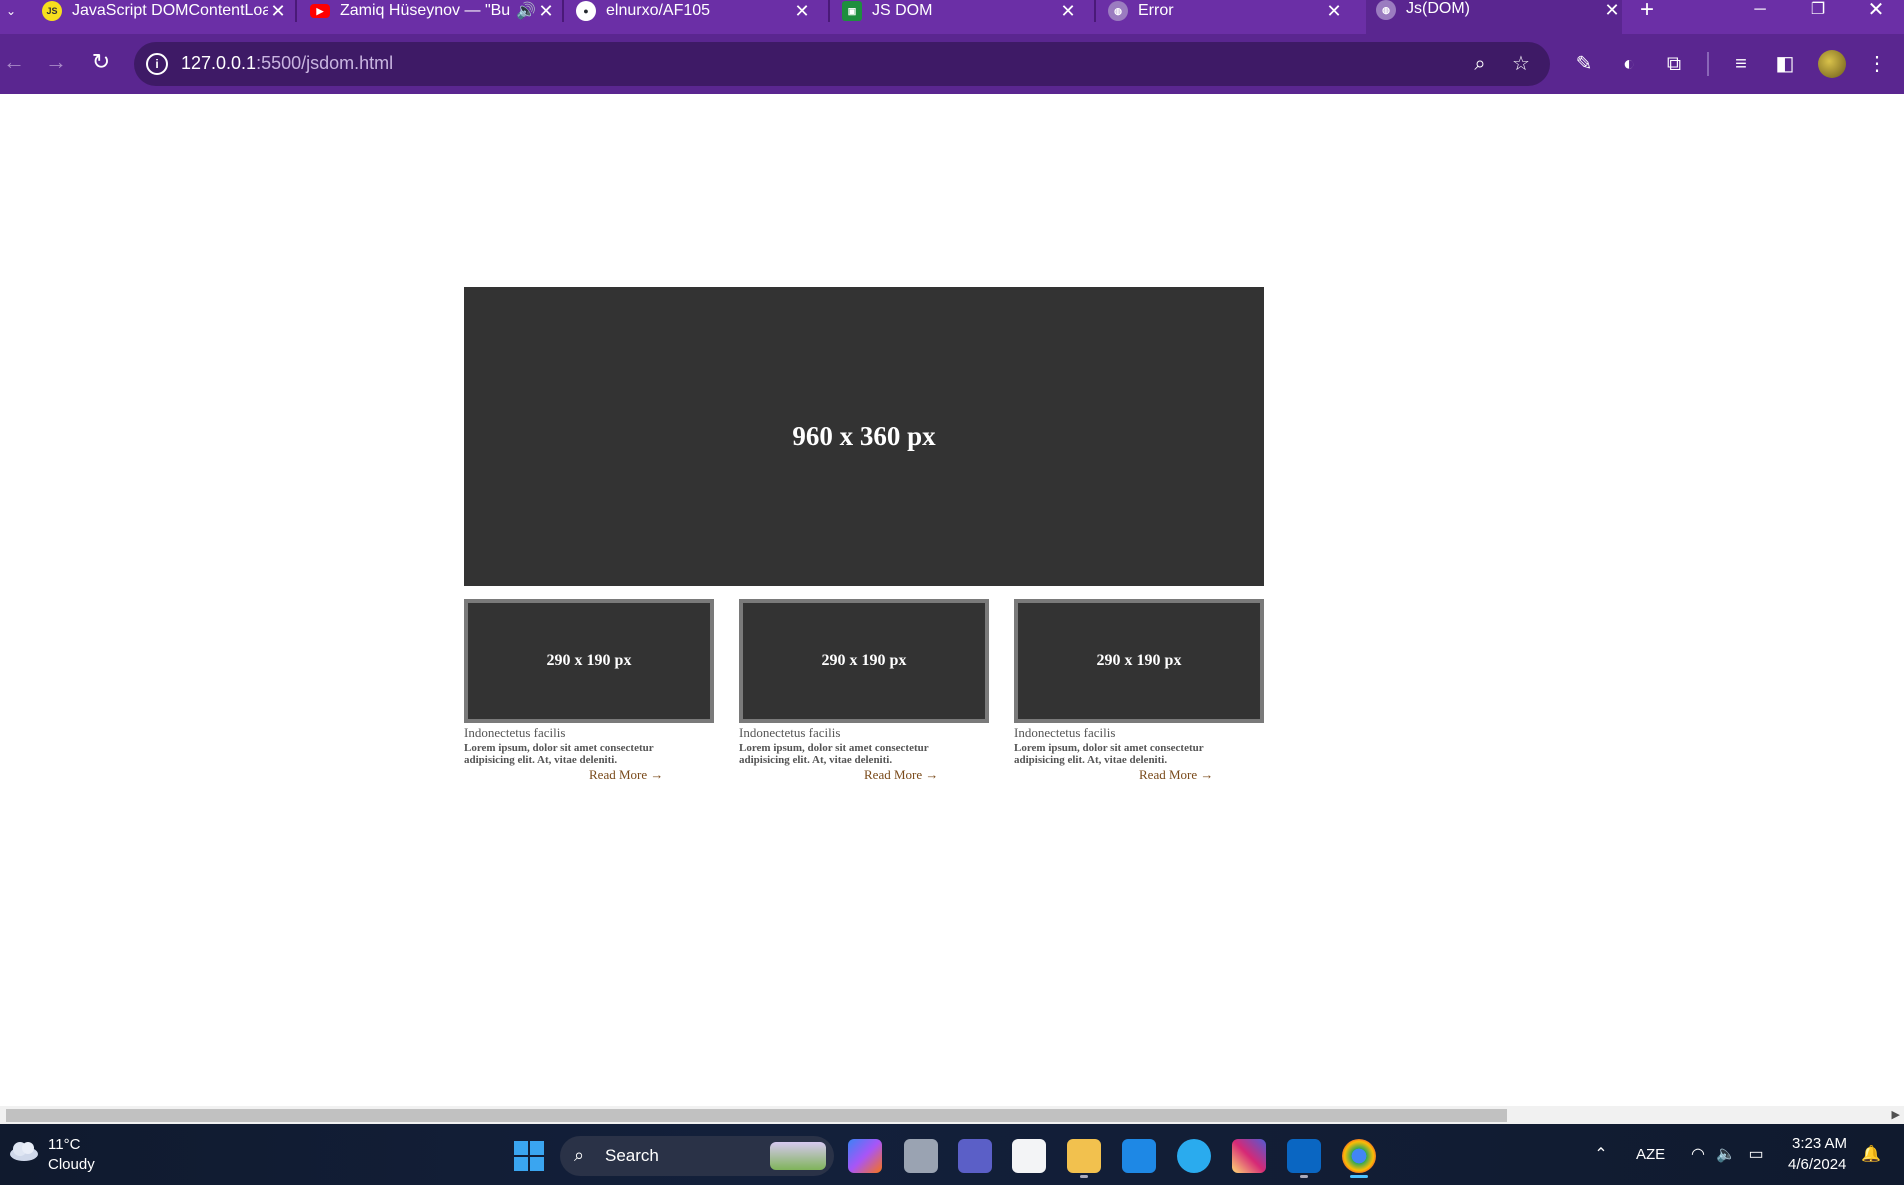  What do you see at coordinates (1194, 1156) in the screenshot?
I see `telegram-icon` at bounding box center [1194, 1156].